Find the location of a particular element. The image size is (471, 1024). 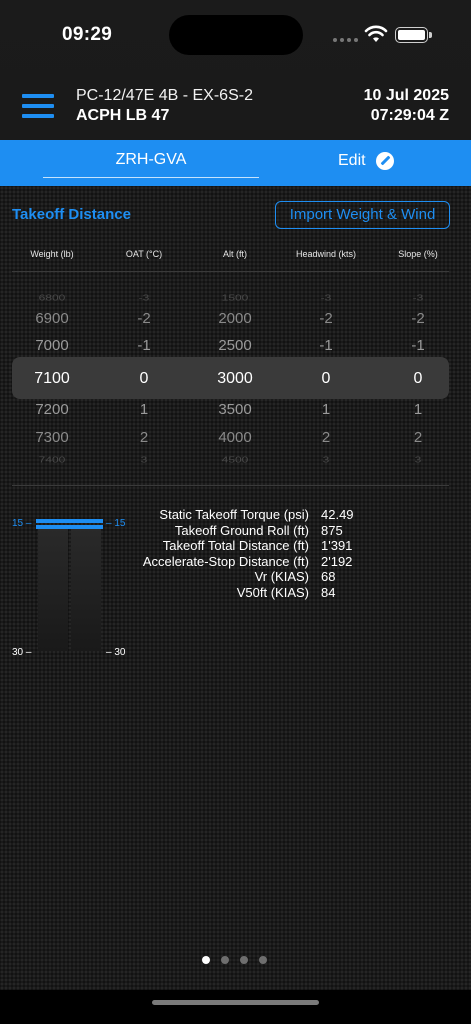

result-label: Accelerate-Stop Distance (ft) is located at coordinates (225, 561).